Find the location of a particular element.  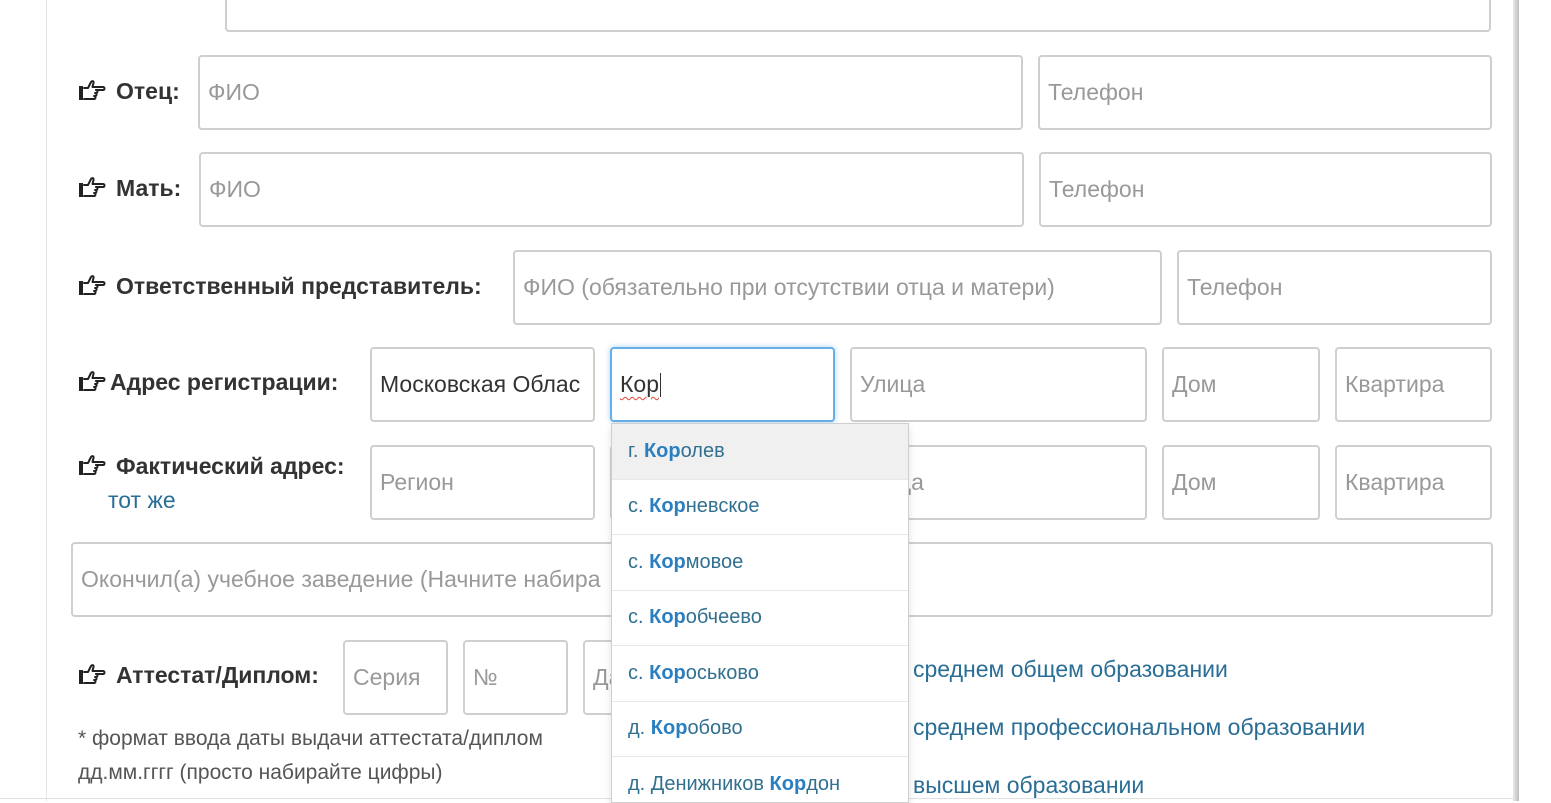

text-caret is located at coordinates (660, 384).